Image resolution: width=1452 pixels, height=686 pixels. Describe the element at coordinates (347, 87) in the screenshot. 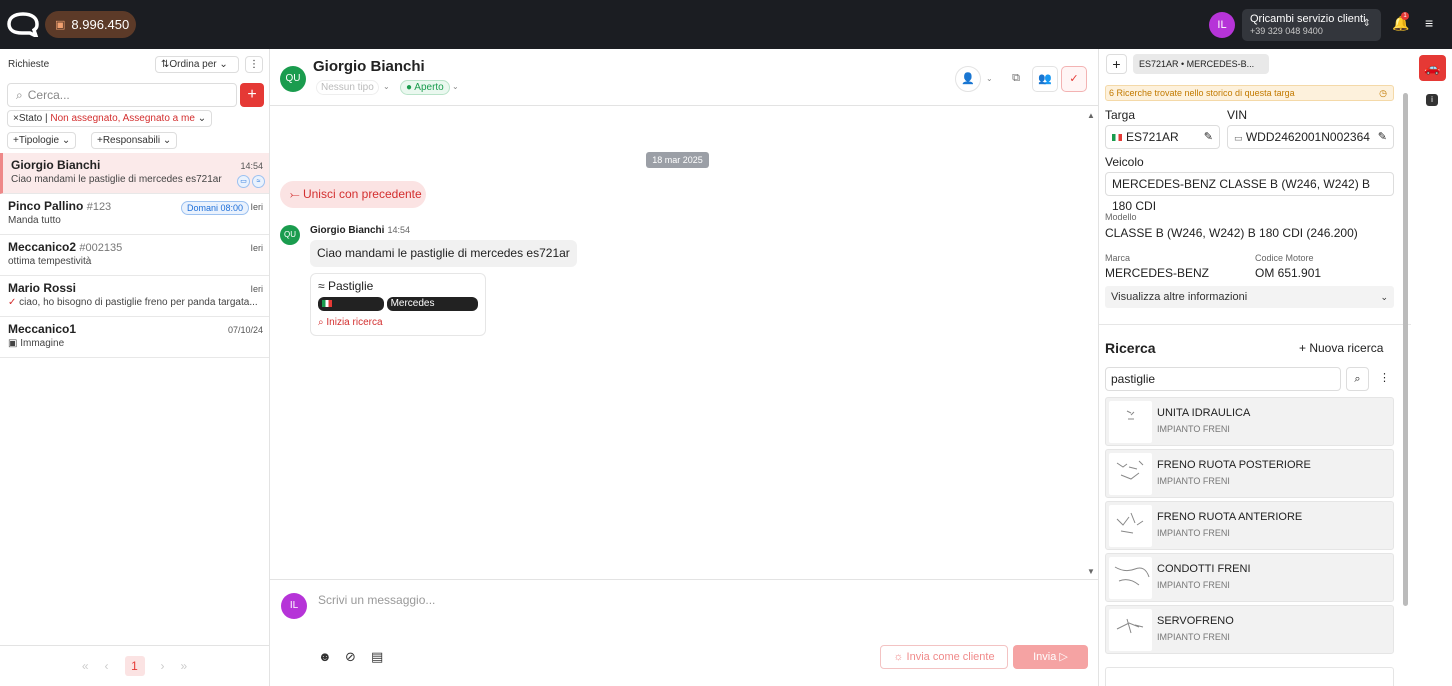

I see `type-selector: Nessun tipo` at that location.